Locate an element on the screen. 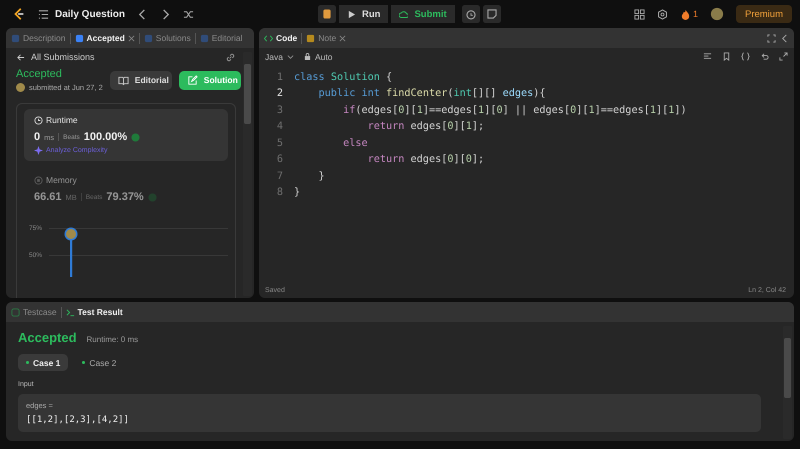  list-icon is located at coordinates (43, 14).